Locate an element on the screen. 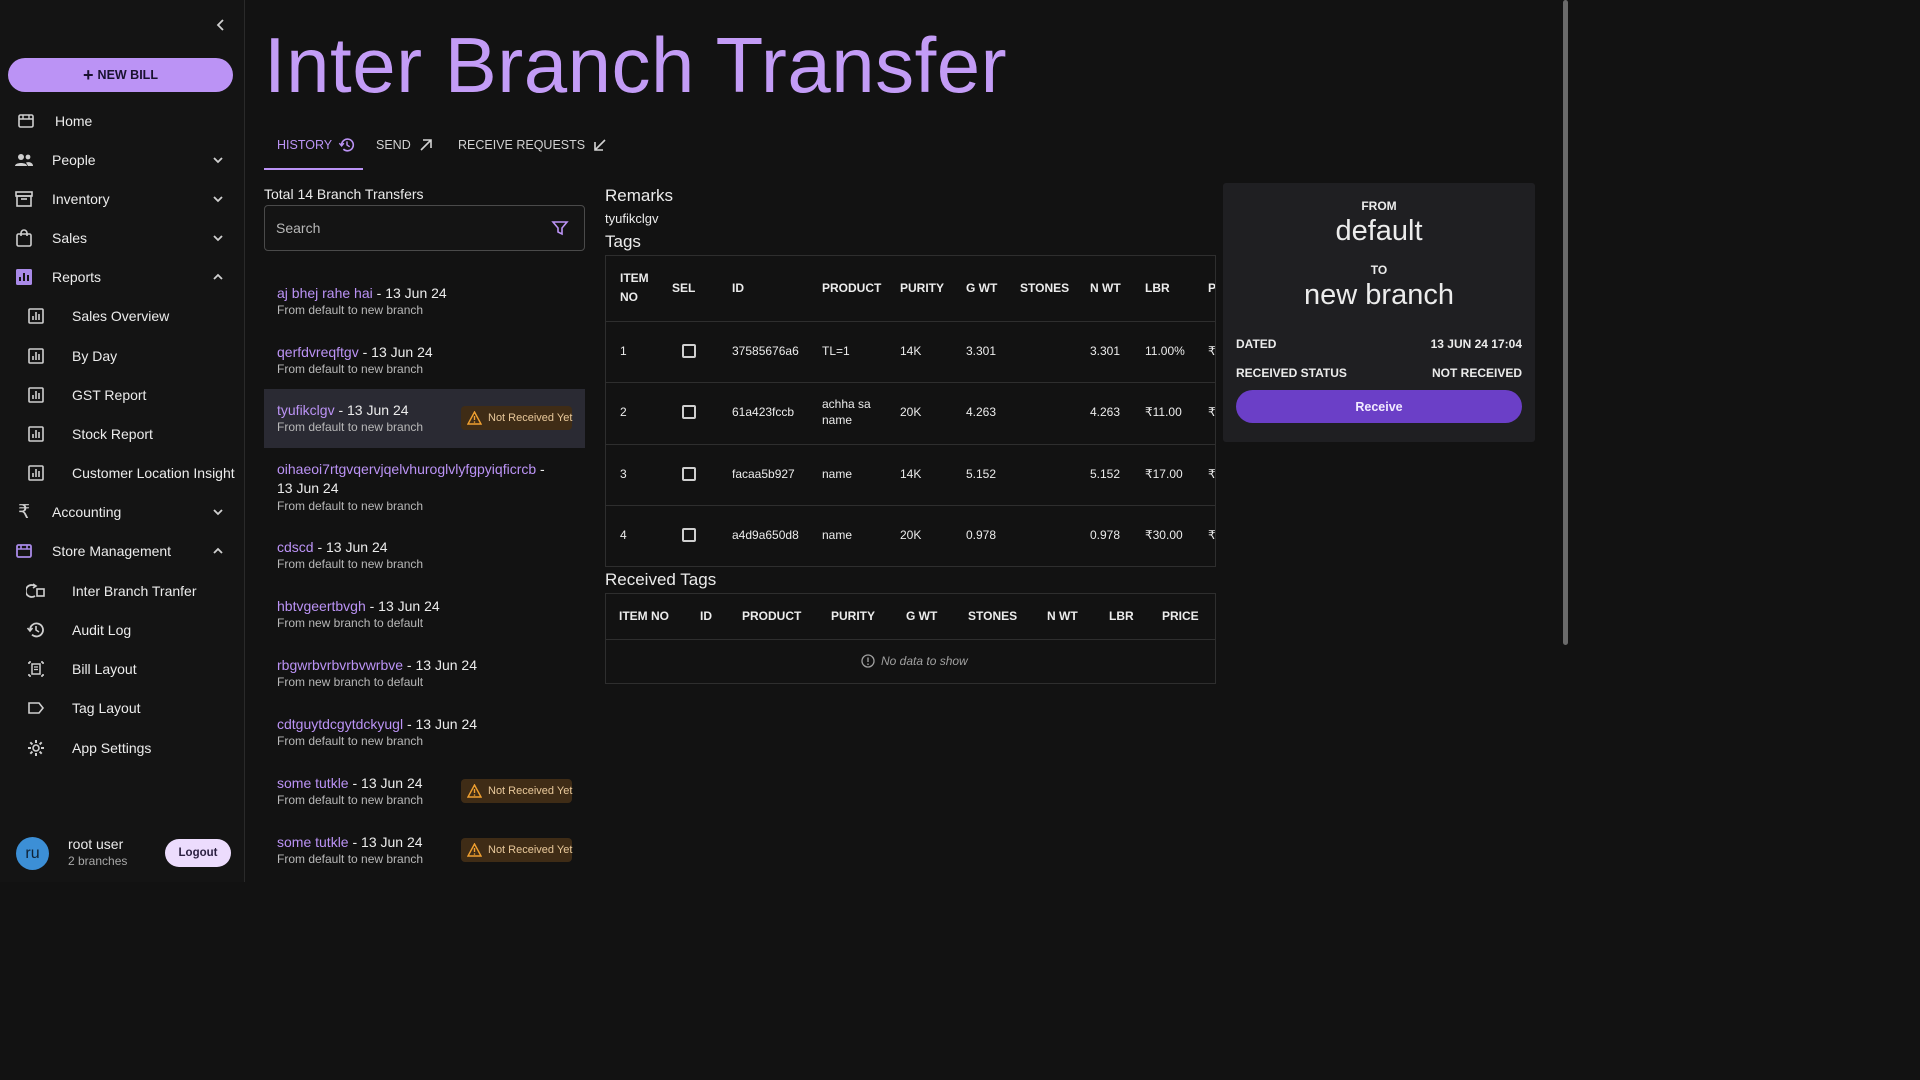 This screenshot has width=1920, height=1080. column-header: LBR is located at coordinates (1121, 616).